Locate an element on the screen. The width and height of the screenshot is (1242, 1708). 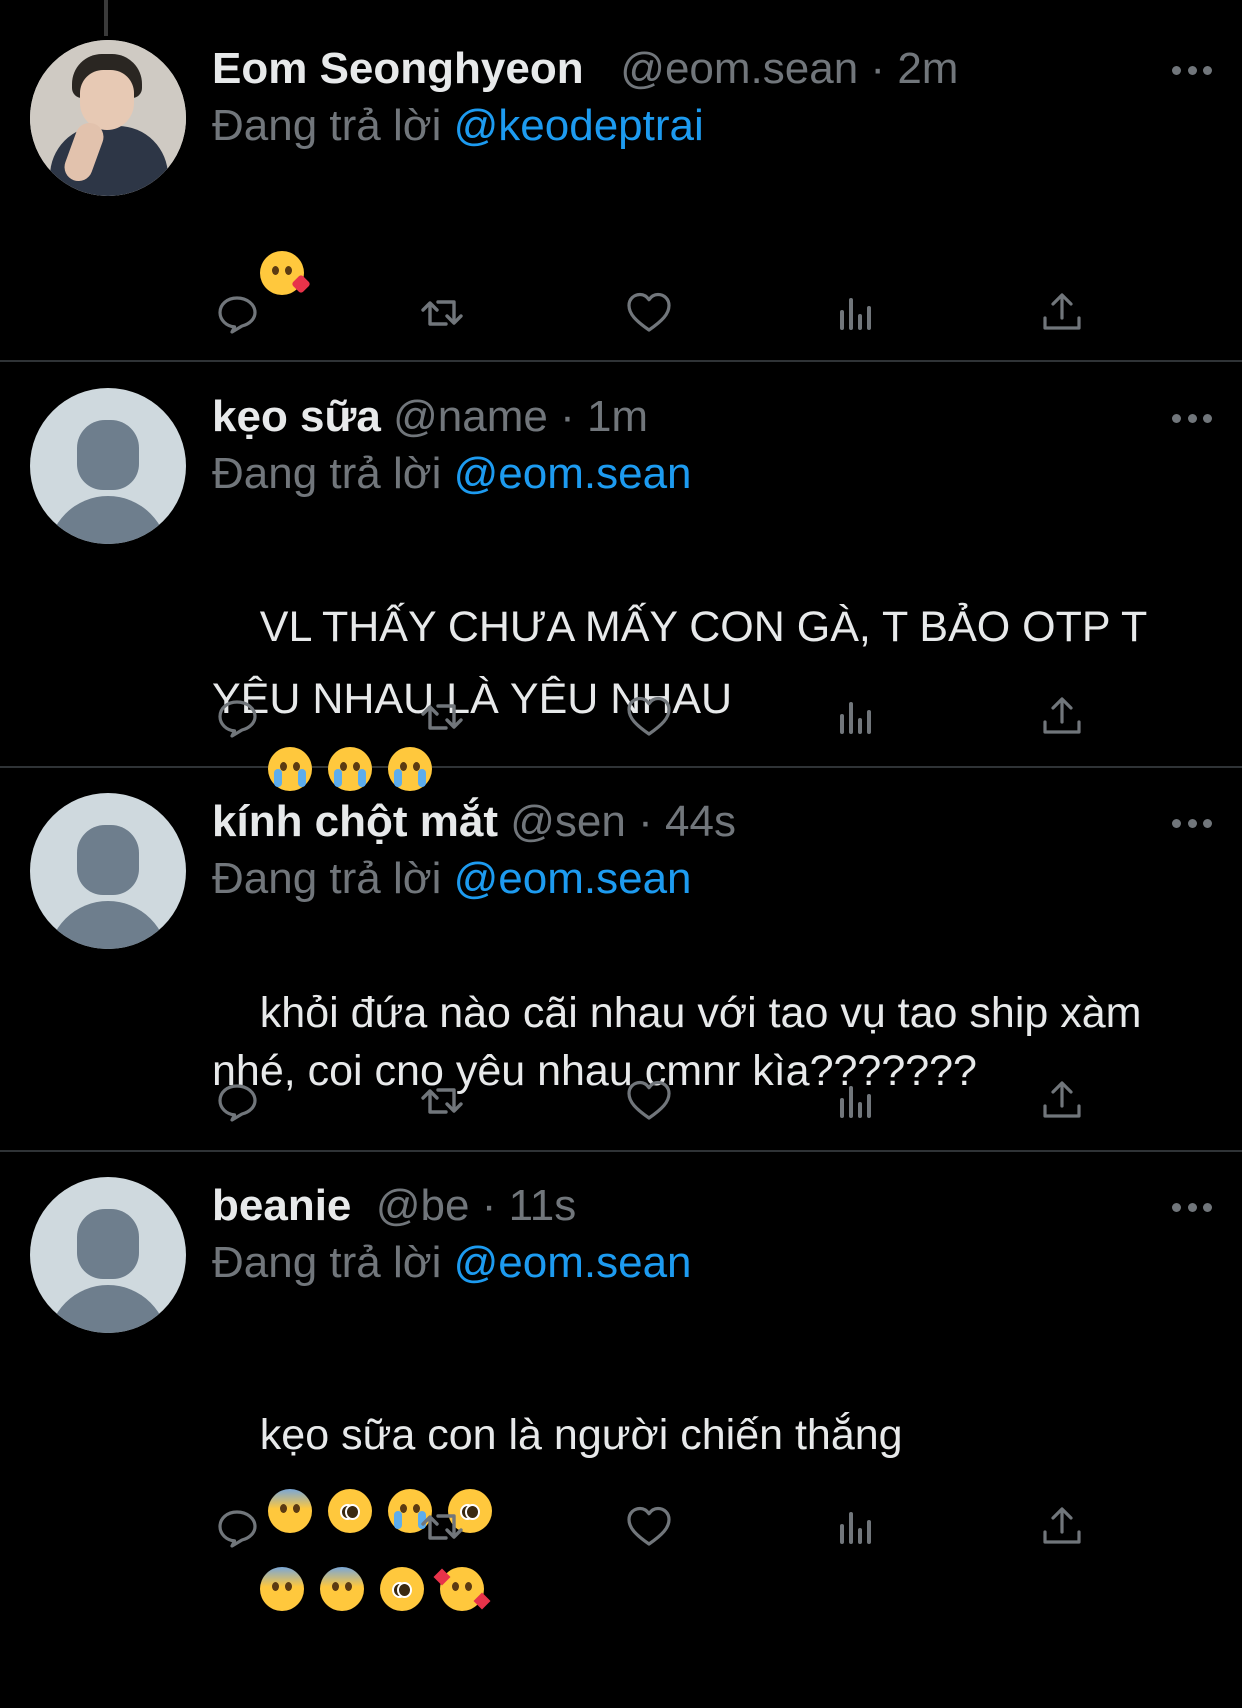
timestamp: 44s is located at coordinates (700, 821).